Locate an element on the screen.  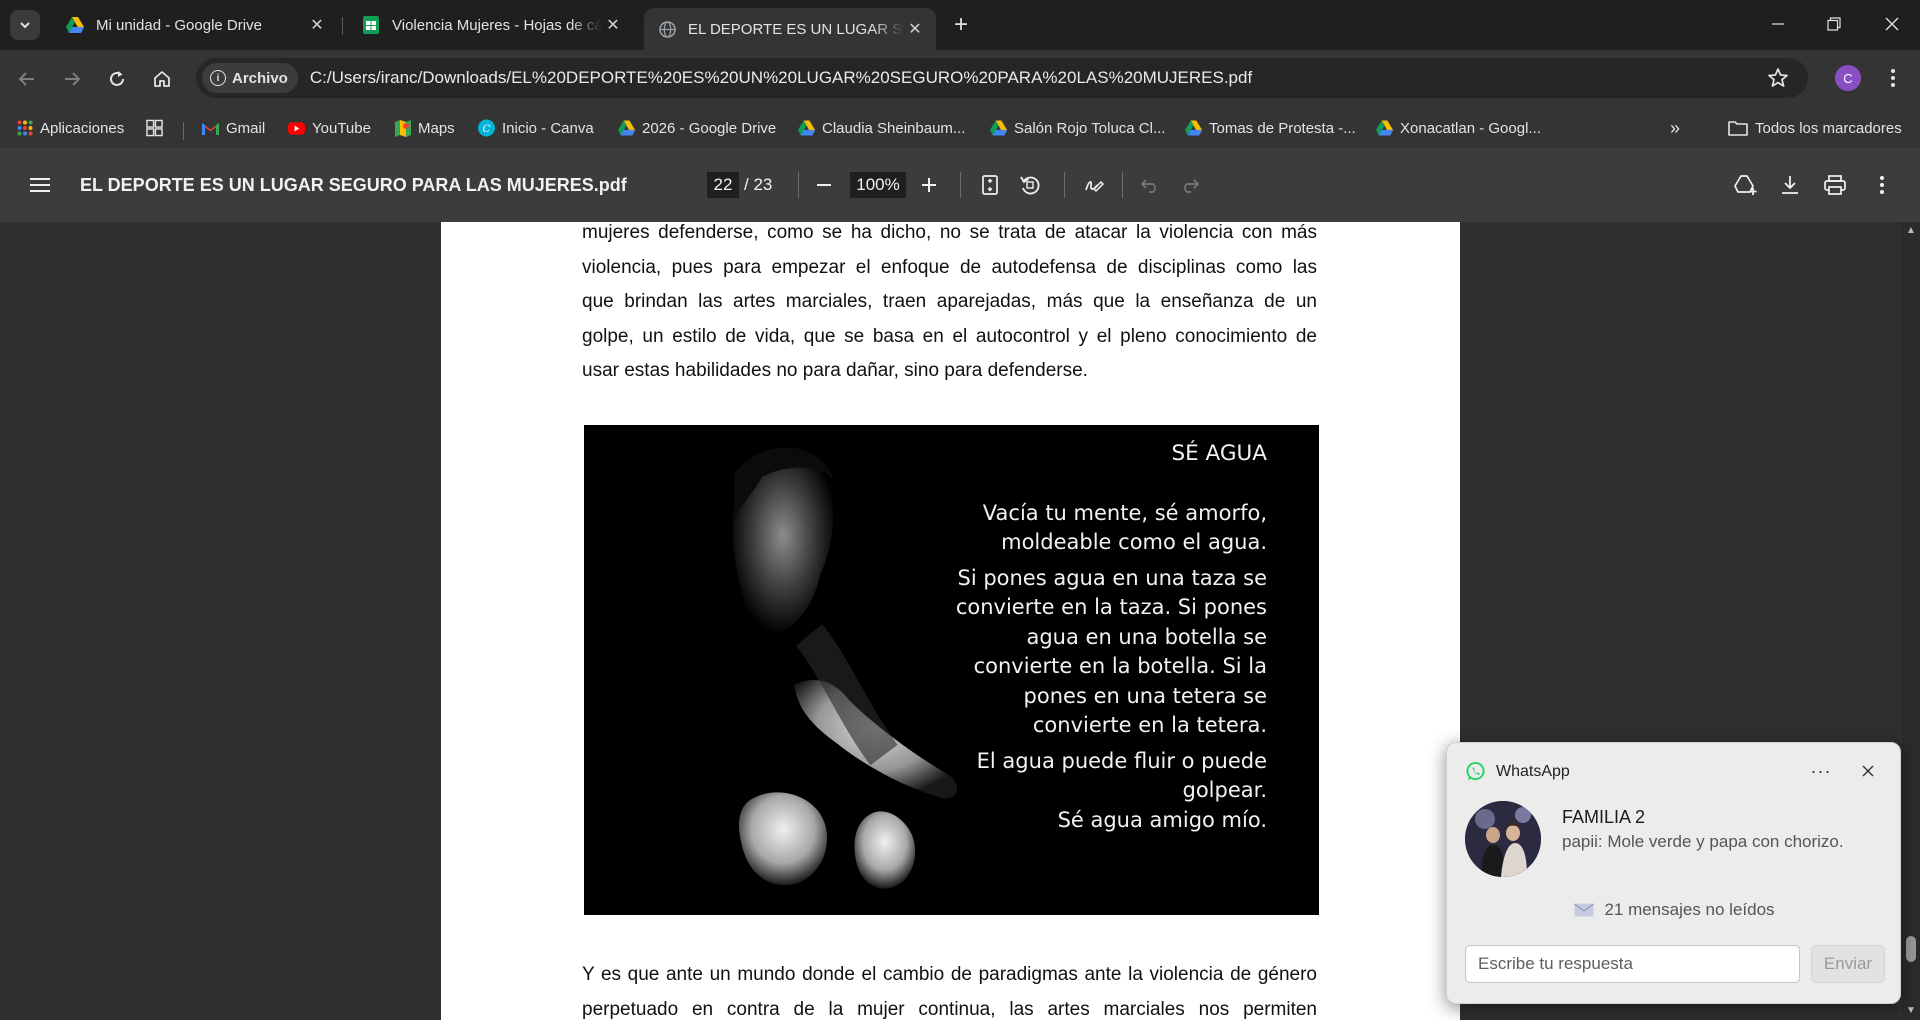
quote-line: golpear. is located at coordinates (1224, 790).